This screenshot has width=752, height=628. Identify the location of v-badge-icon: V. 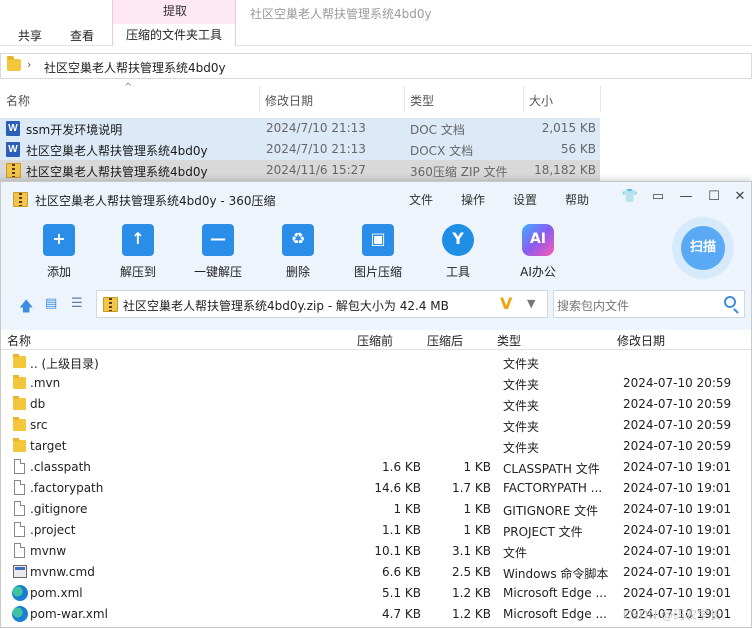
(506, 303).